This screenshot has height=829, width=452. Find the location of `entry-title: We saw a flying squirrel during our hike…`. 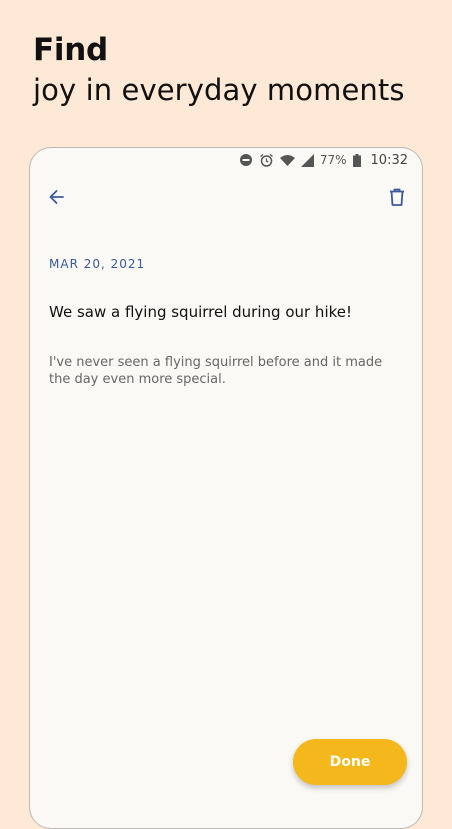

entry-title: We saw a flying squirrel during our hike… is located at coordinates (225, 312).